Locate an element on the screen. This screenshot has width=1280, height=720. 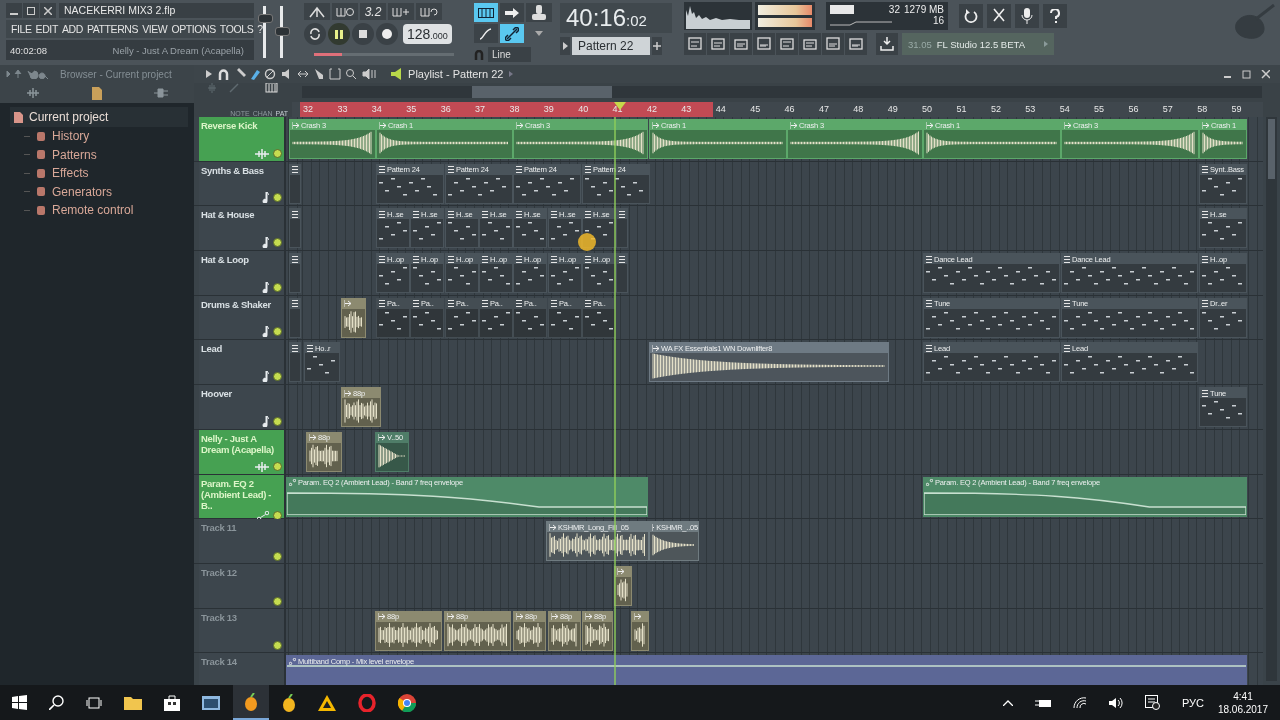
track-name: Track 12 is located at coordinates (219, 572).